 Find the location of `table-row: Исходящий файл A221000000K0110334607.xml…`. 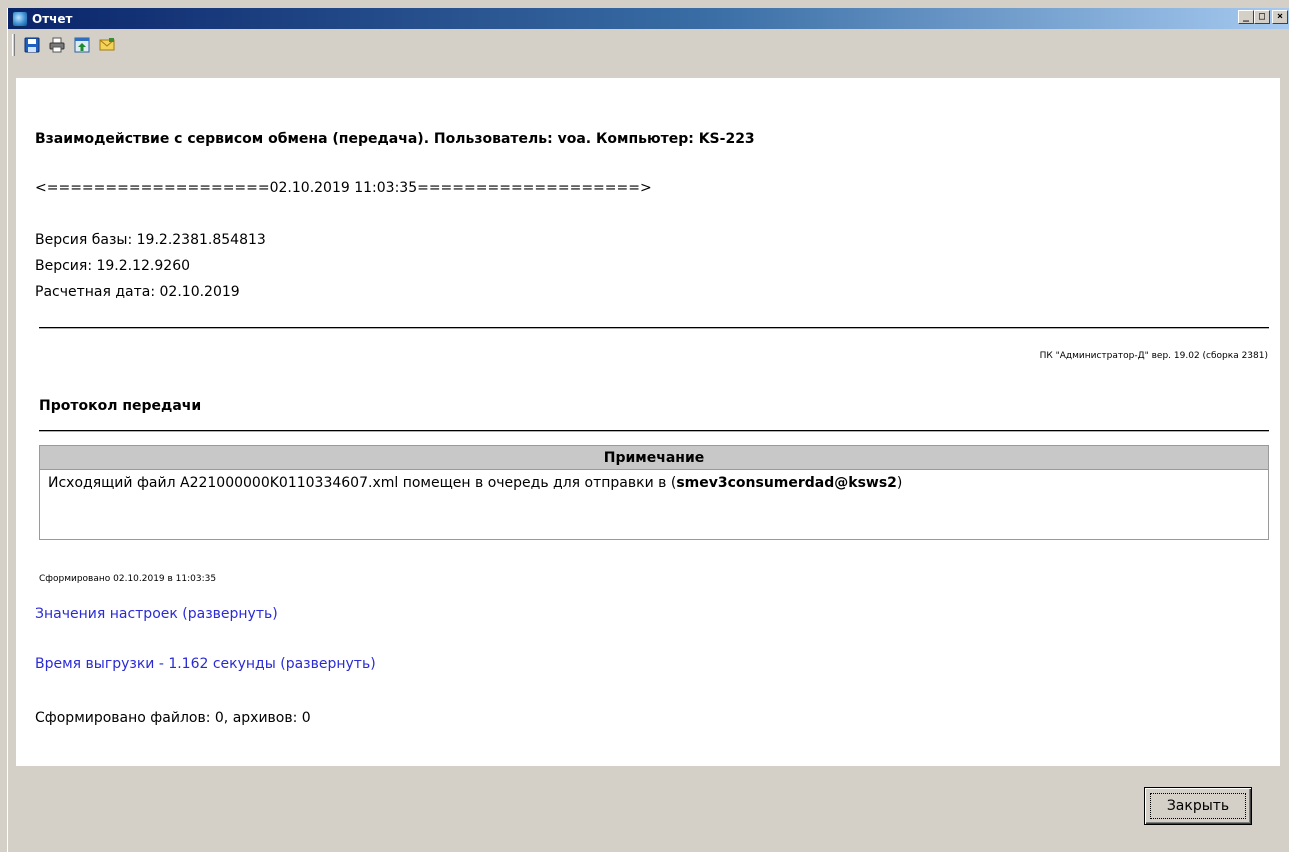

table-row: Исходящий файл A221000000K0110334607.xml… is located at coordinates (654, 483).